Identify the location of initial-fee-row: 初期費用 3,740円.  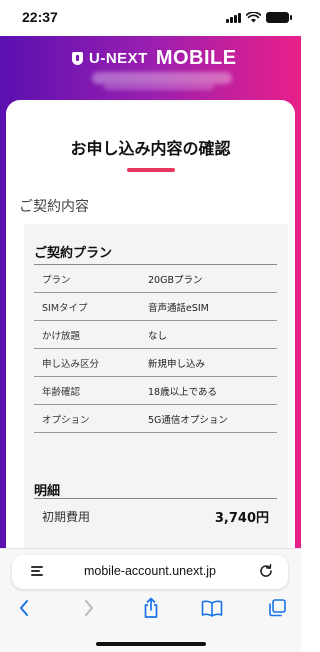
(155, 516).